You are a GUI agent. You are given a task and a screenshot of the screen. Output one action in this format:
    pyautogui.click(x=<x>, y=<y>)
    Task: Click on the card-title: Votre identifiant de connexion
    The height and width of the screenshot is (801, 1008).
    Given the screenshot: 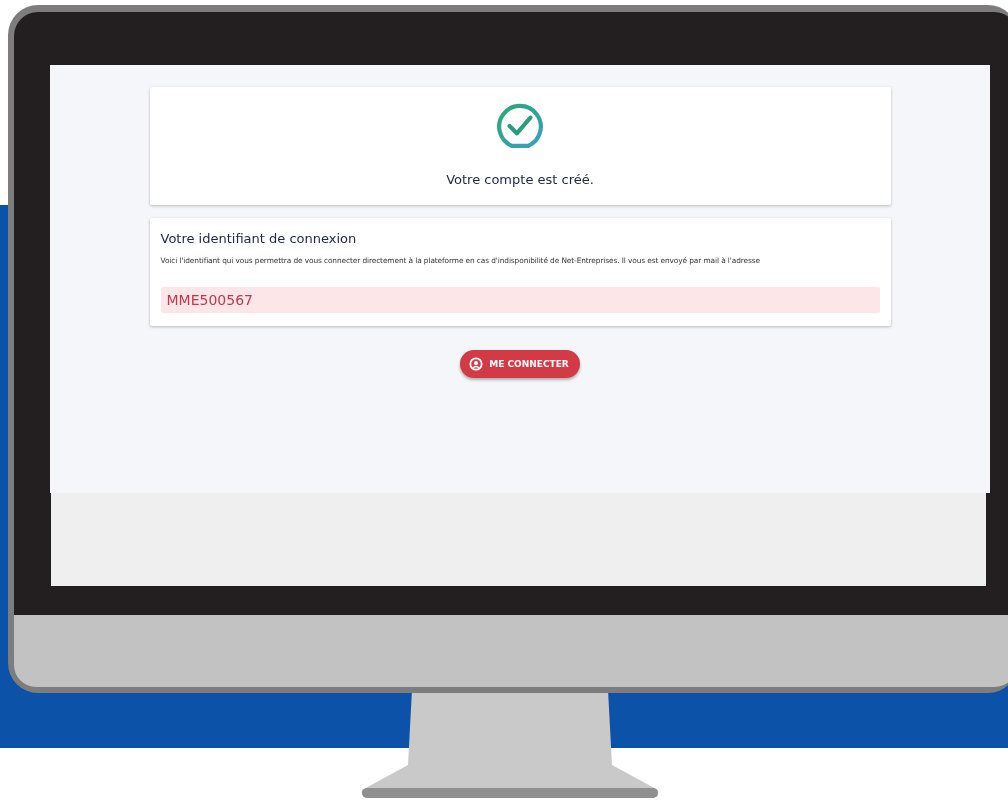 What is the action you would take?
    pyautogui.click(x=259, y=238)
    